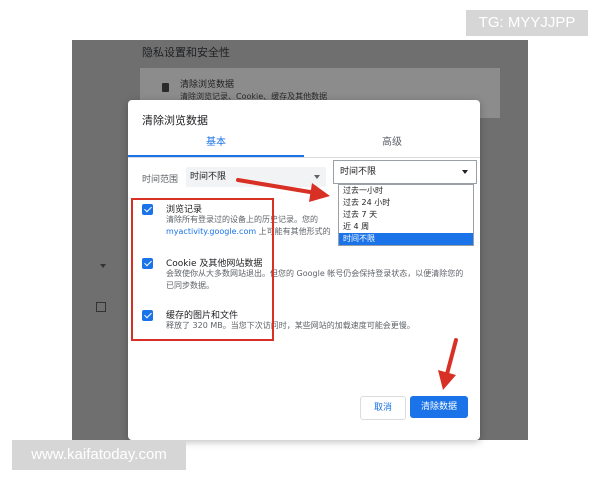 The width and height of the screenshot is (600, 480). I want to click on watermark-top: TG: MYYJJPP, so click(527, 23).